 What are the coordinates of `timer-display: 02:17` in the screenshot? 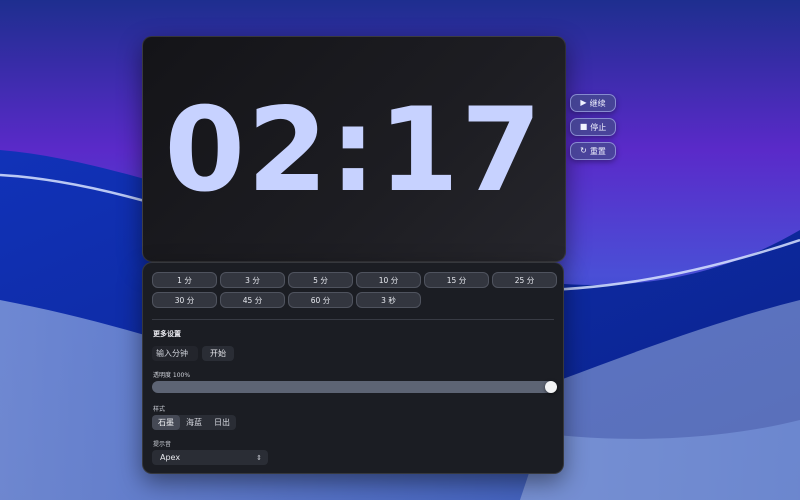 It's located at (354, 150).